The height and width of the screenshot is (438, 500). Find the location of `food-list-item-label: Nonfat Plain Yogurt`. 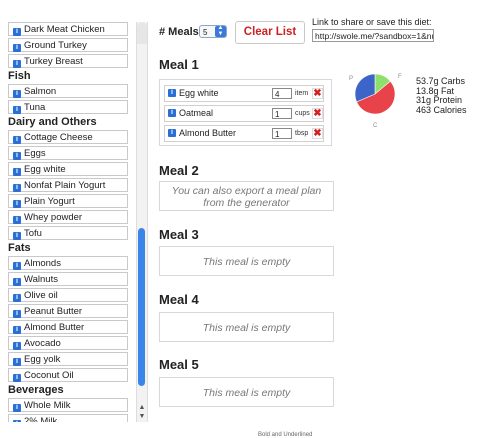

food-list-item-label: Nonfat Plain Yogurt is located at coordinates (65, 185).